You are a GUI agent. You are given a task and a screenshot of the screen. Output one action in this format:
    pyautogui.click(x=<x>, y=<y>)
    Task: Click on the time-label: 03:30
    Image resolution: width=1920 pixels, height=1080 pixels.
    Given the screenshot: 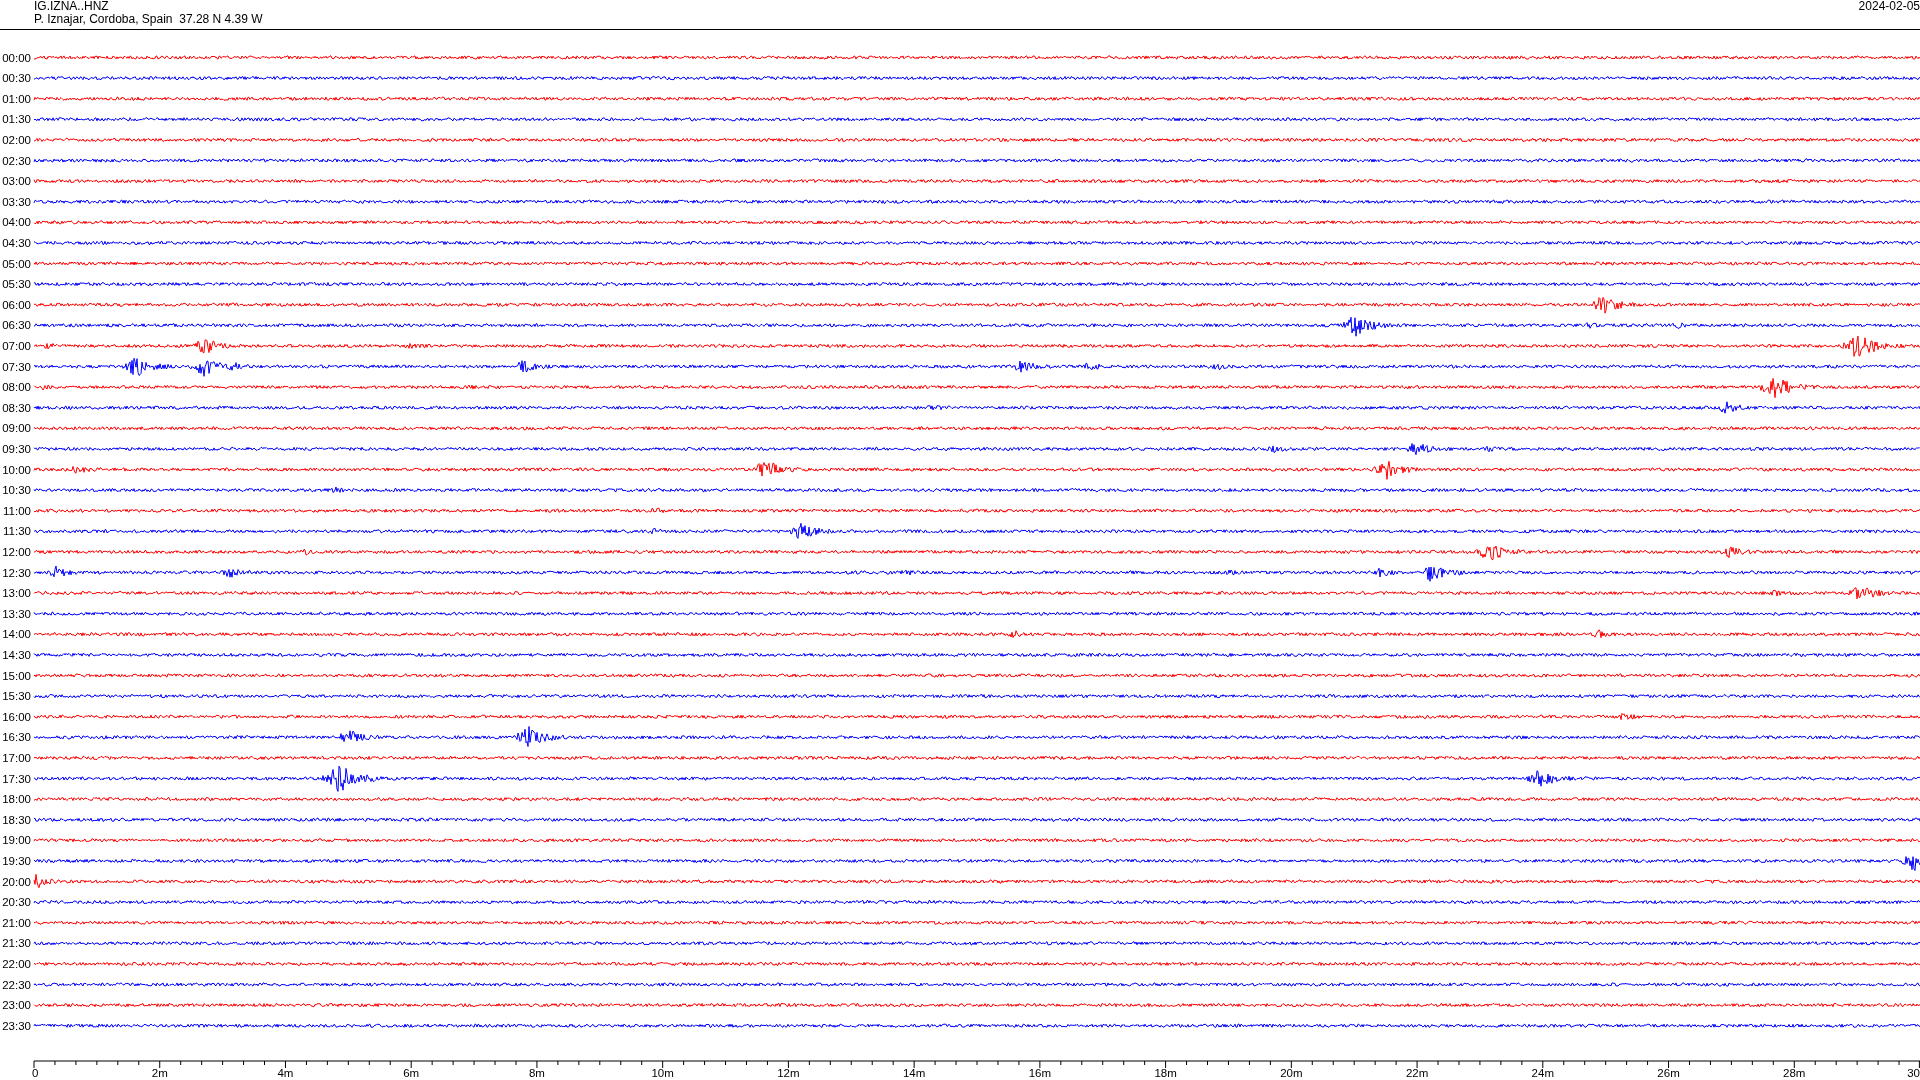 What is the action you would take?
    pyautogui.click(x=16, y=201)
    